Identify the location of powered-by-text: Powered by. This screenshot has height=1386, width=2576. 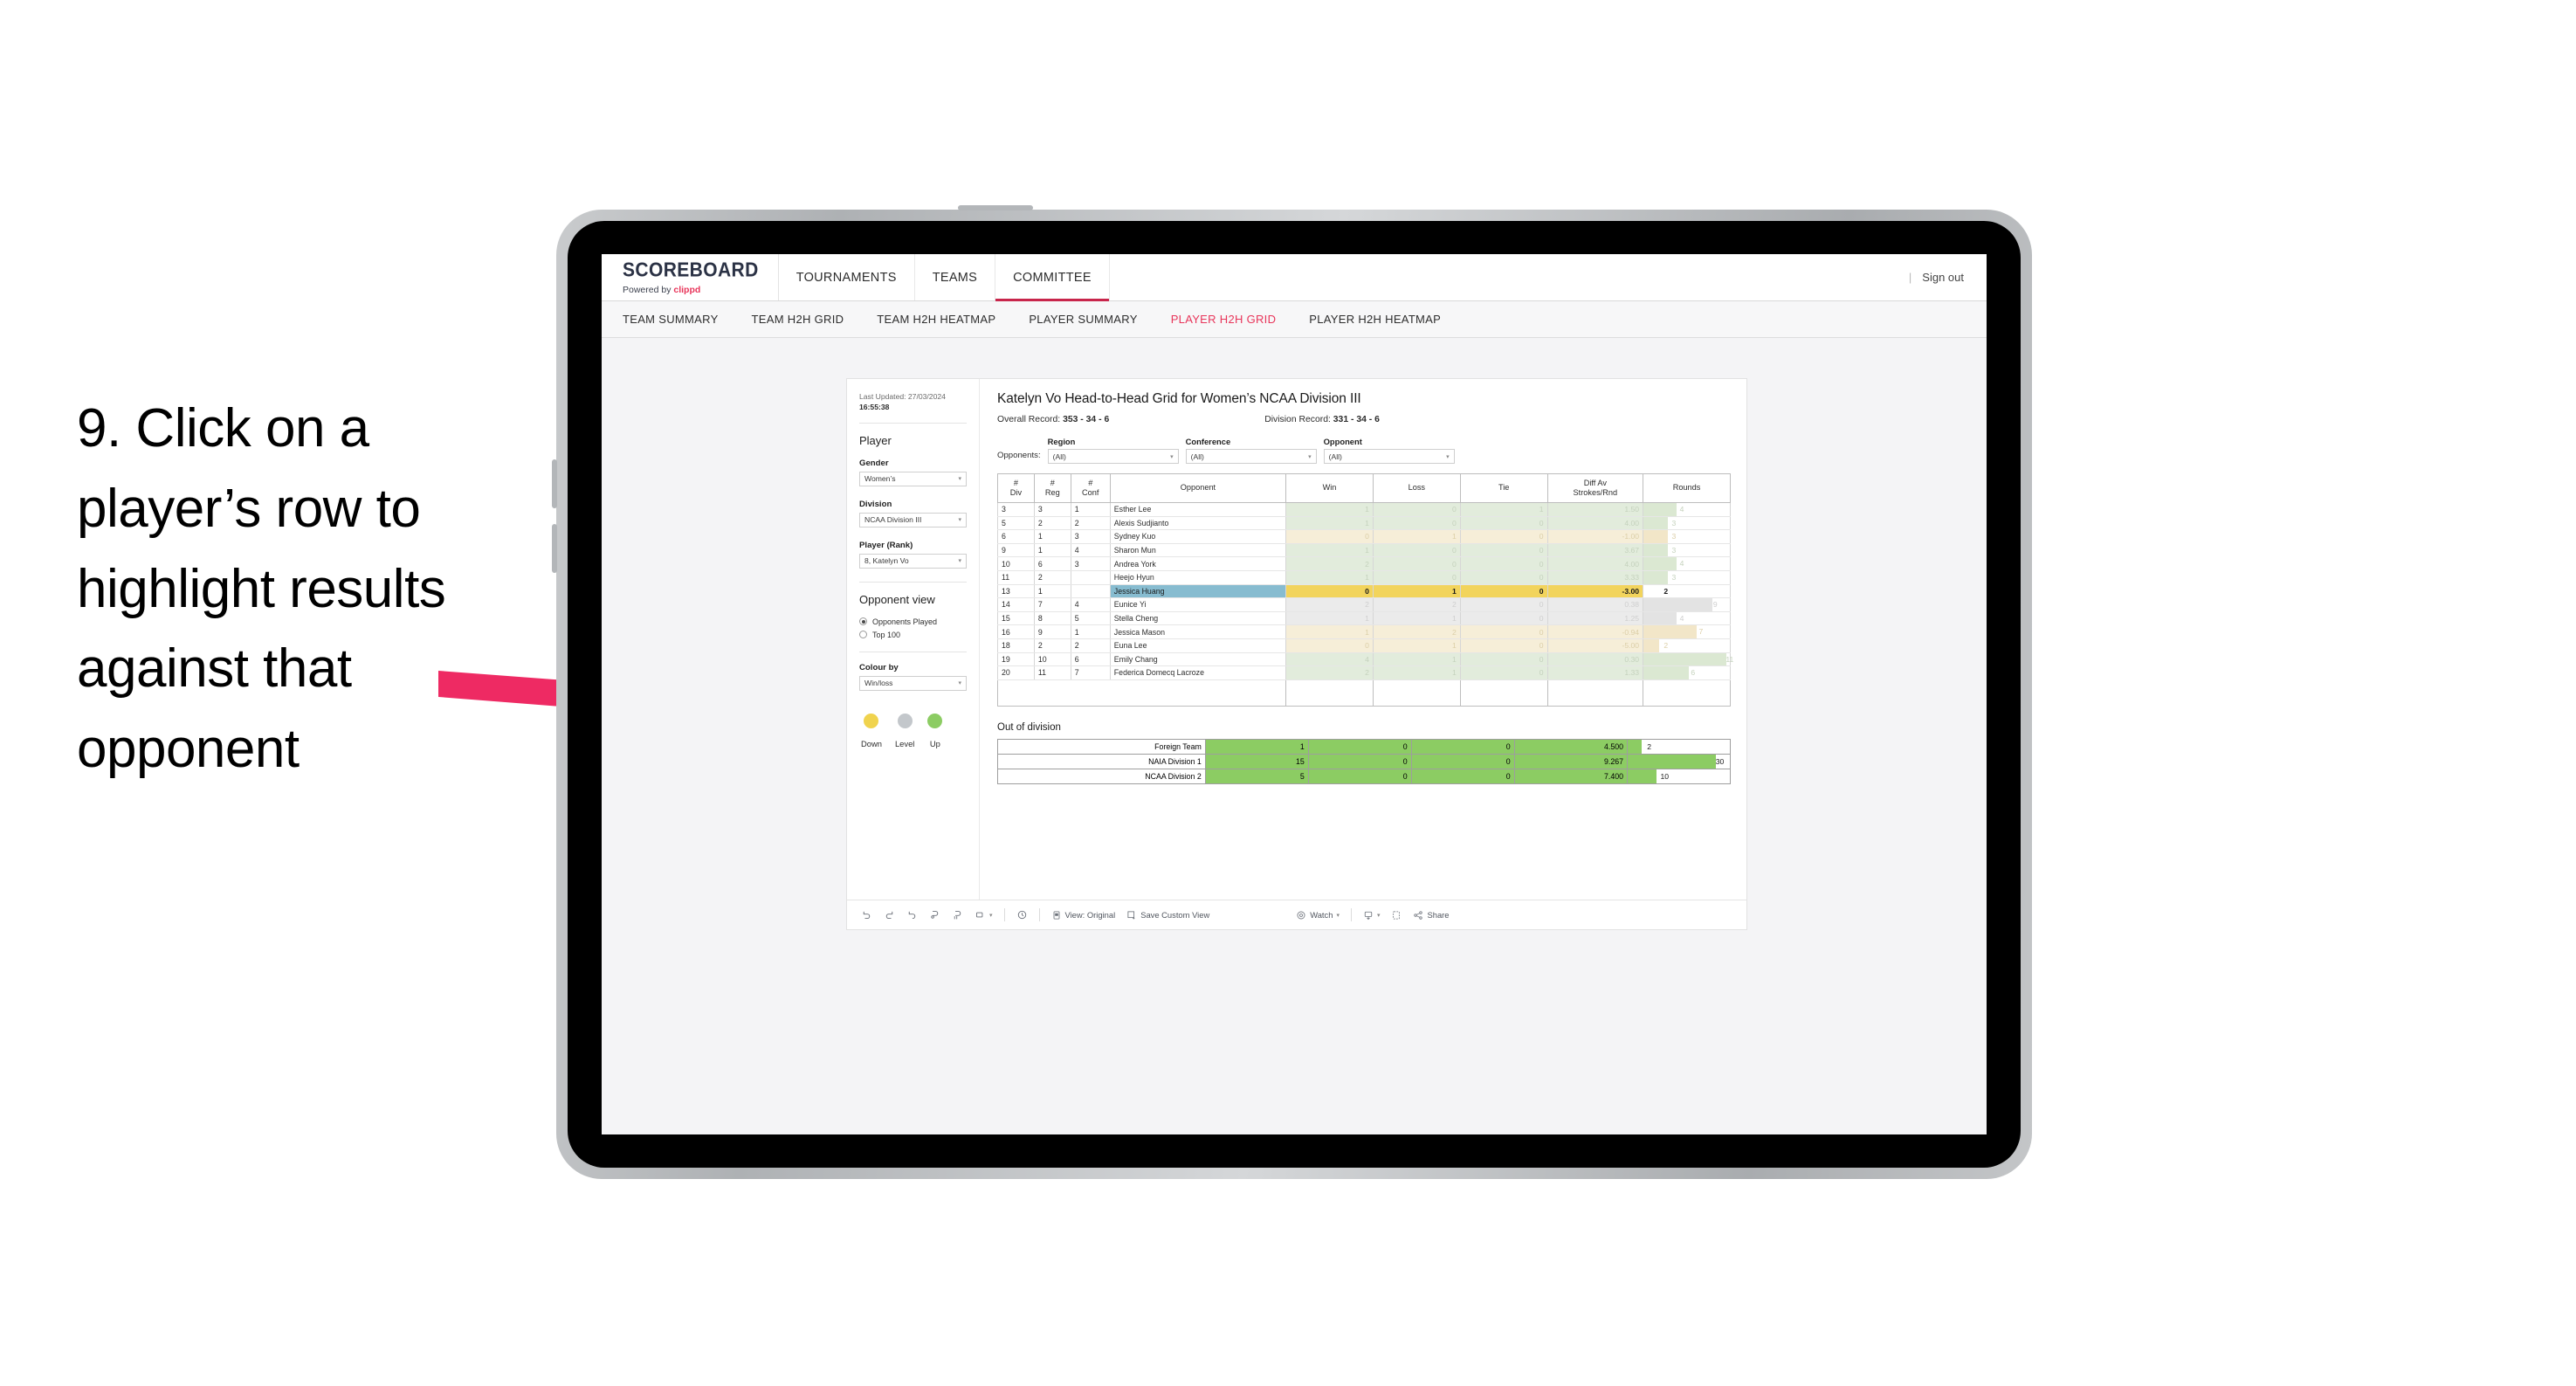
(647, 289).